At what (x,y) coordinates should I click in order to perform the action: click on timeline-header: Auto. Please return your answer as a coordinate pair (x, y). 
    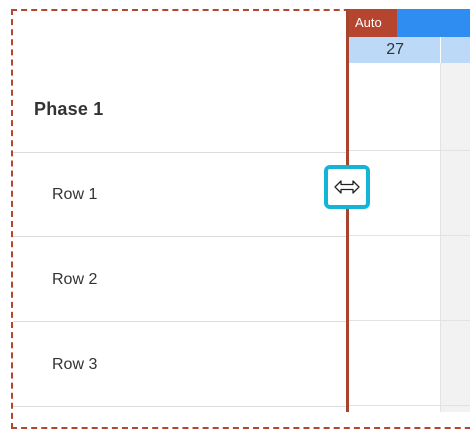
    Looking at the image, I should click on (409, 23).